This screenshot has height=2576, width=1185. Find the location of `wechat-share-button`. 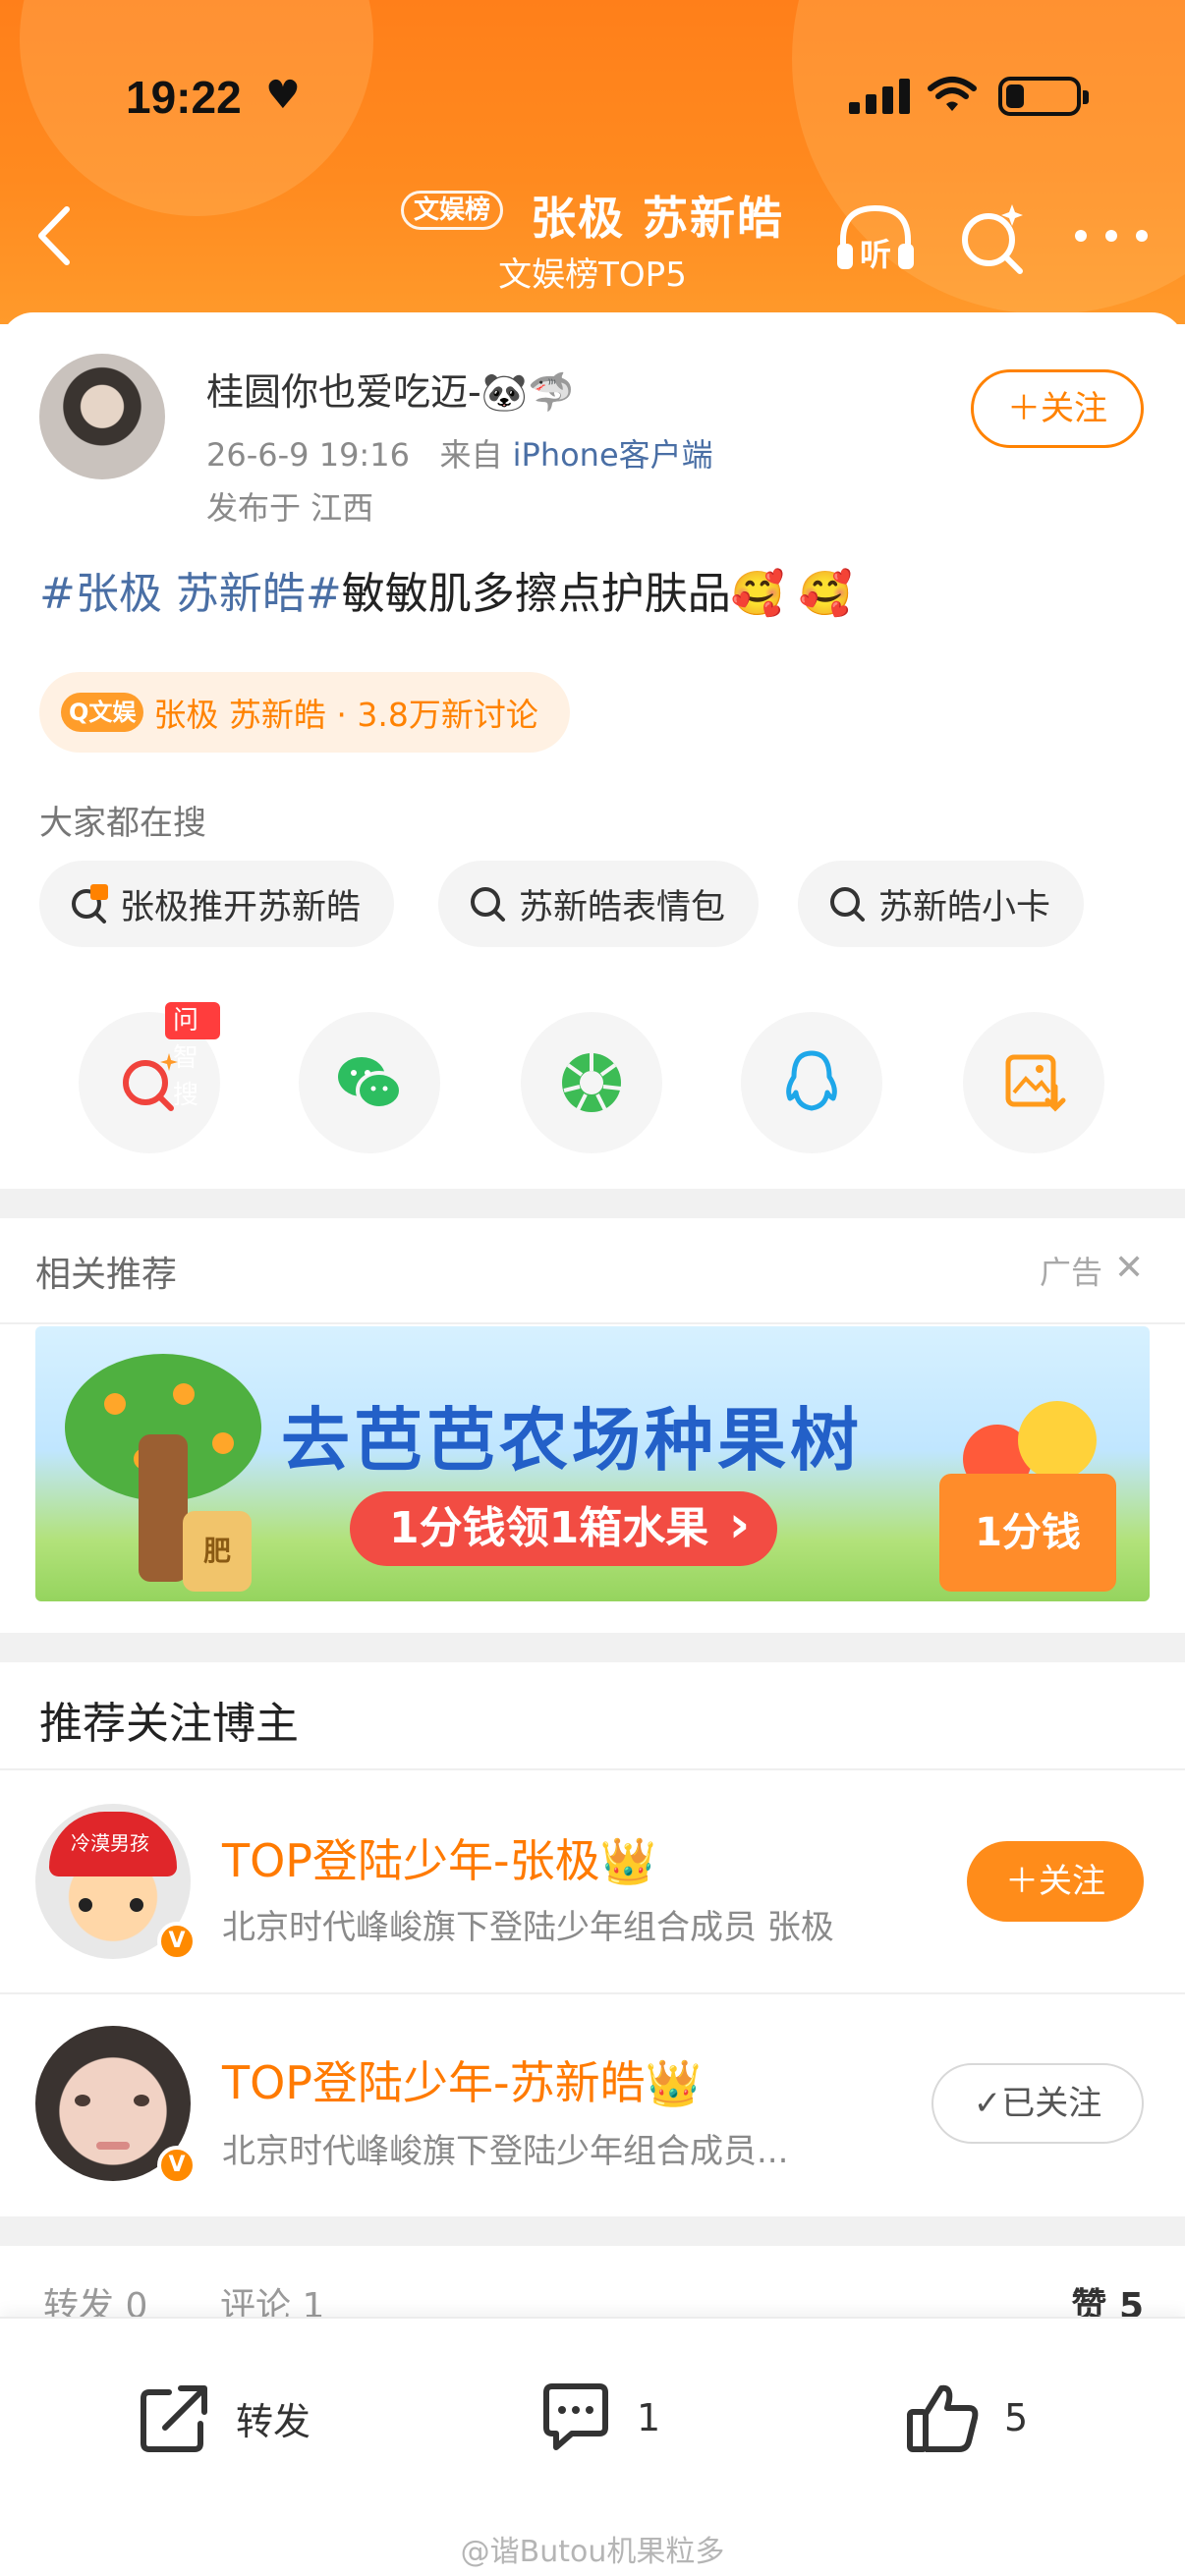

wechat-share-button is located at coordinates (370, 1082).